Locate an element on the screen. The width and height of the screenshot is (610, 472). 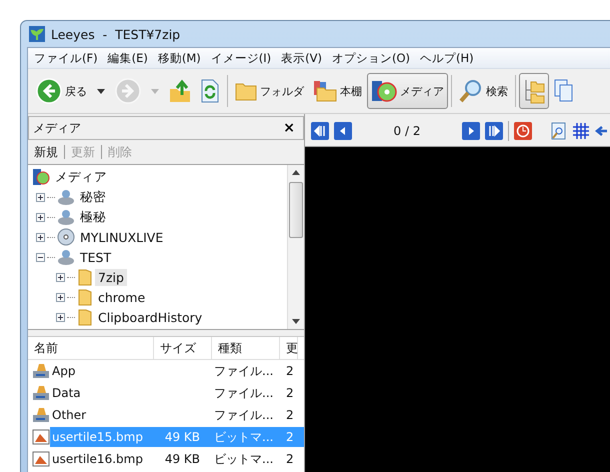
tree-item: 極秘 is located at coordinates (93, 217).